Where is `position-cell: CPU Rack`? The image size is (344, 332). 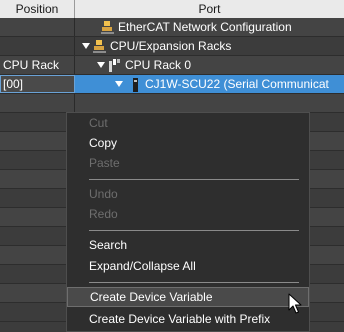 position-cell: CPU Rack is located at coordinates (37, 65).